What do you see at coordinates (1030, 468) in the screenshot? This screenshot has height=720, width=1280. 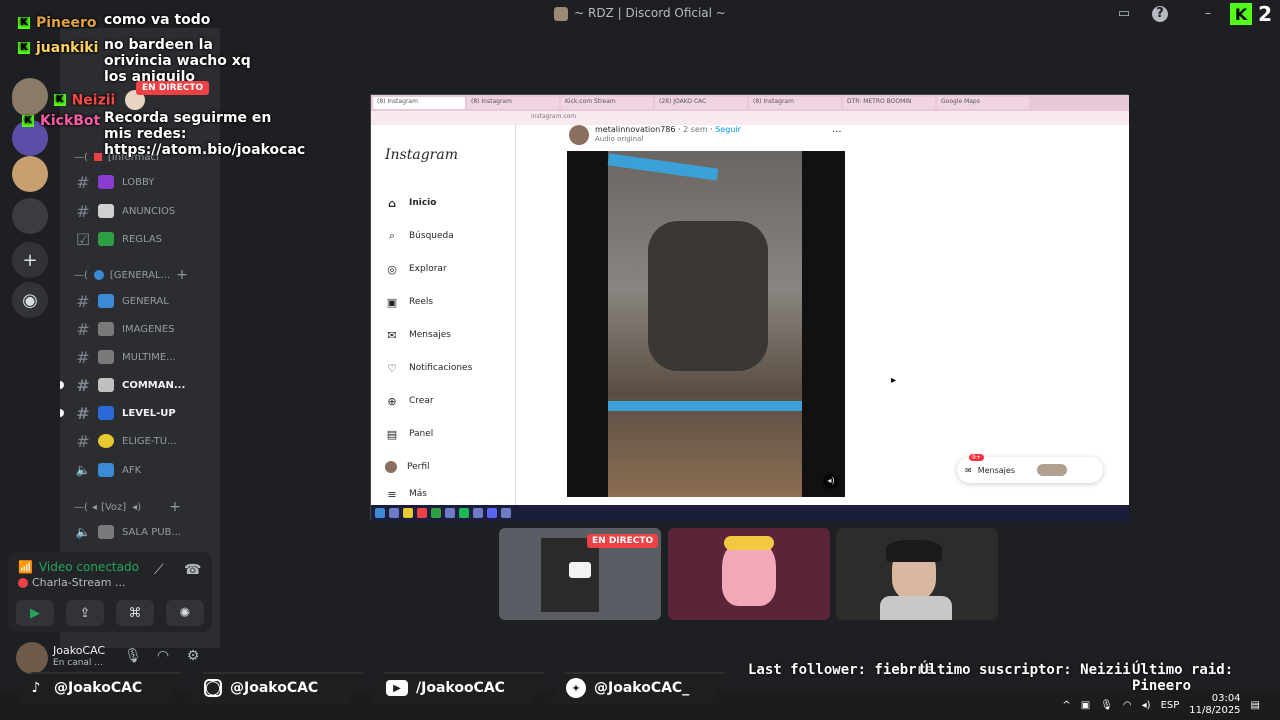 I see `messages-pill: 9+ ✉ Mensajes` at bounding box center [1030, 468].